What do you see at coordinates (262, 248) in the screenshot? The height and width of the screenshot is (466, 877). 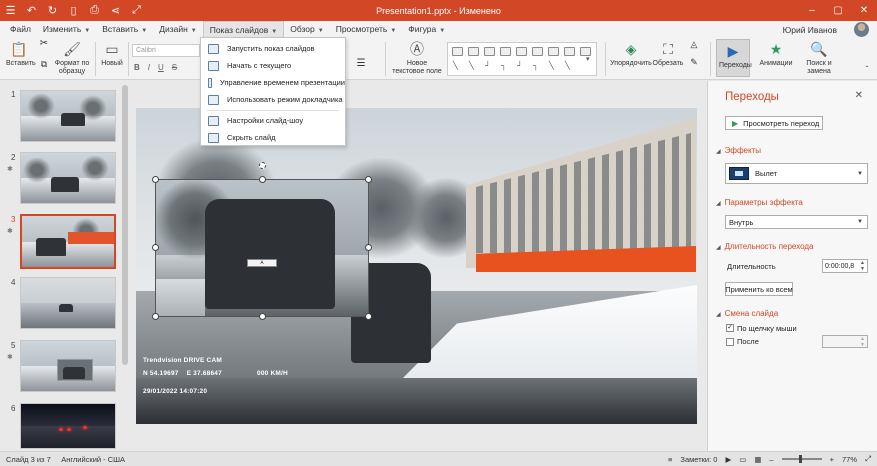 I see `inserted-image: A` at bounding box center [262, 248].